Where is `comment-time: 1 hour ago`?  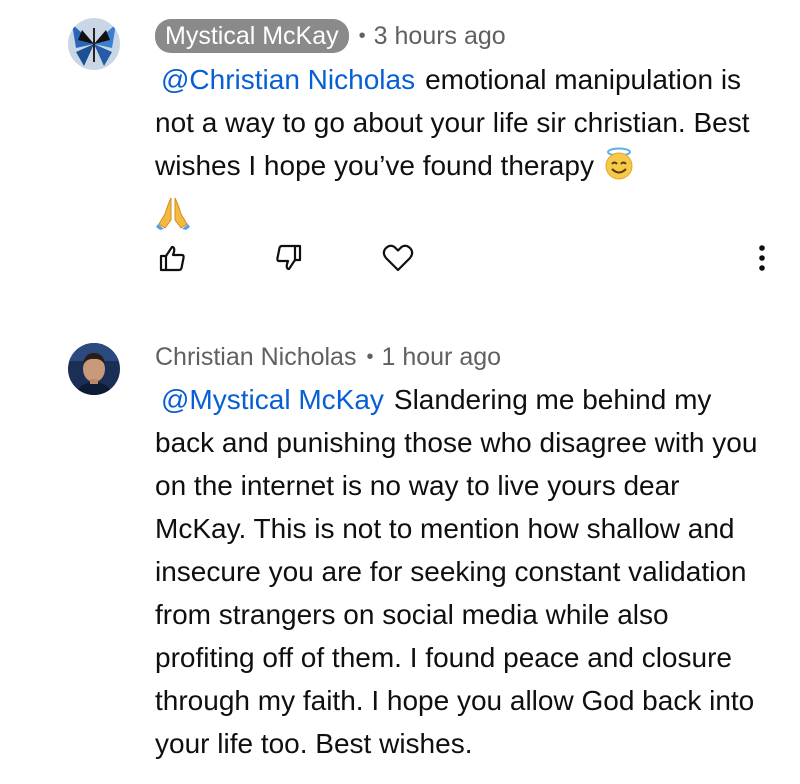 comment-time: 1 hour ago is located at coordinates (441, 357).